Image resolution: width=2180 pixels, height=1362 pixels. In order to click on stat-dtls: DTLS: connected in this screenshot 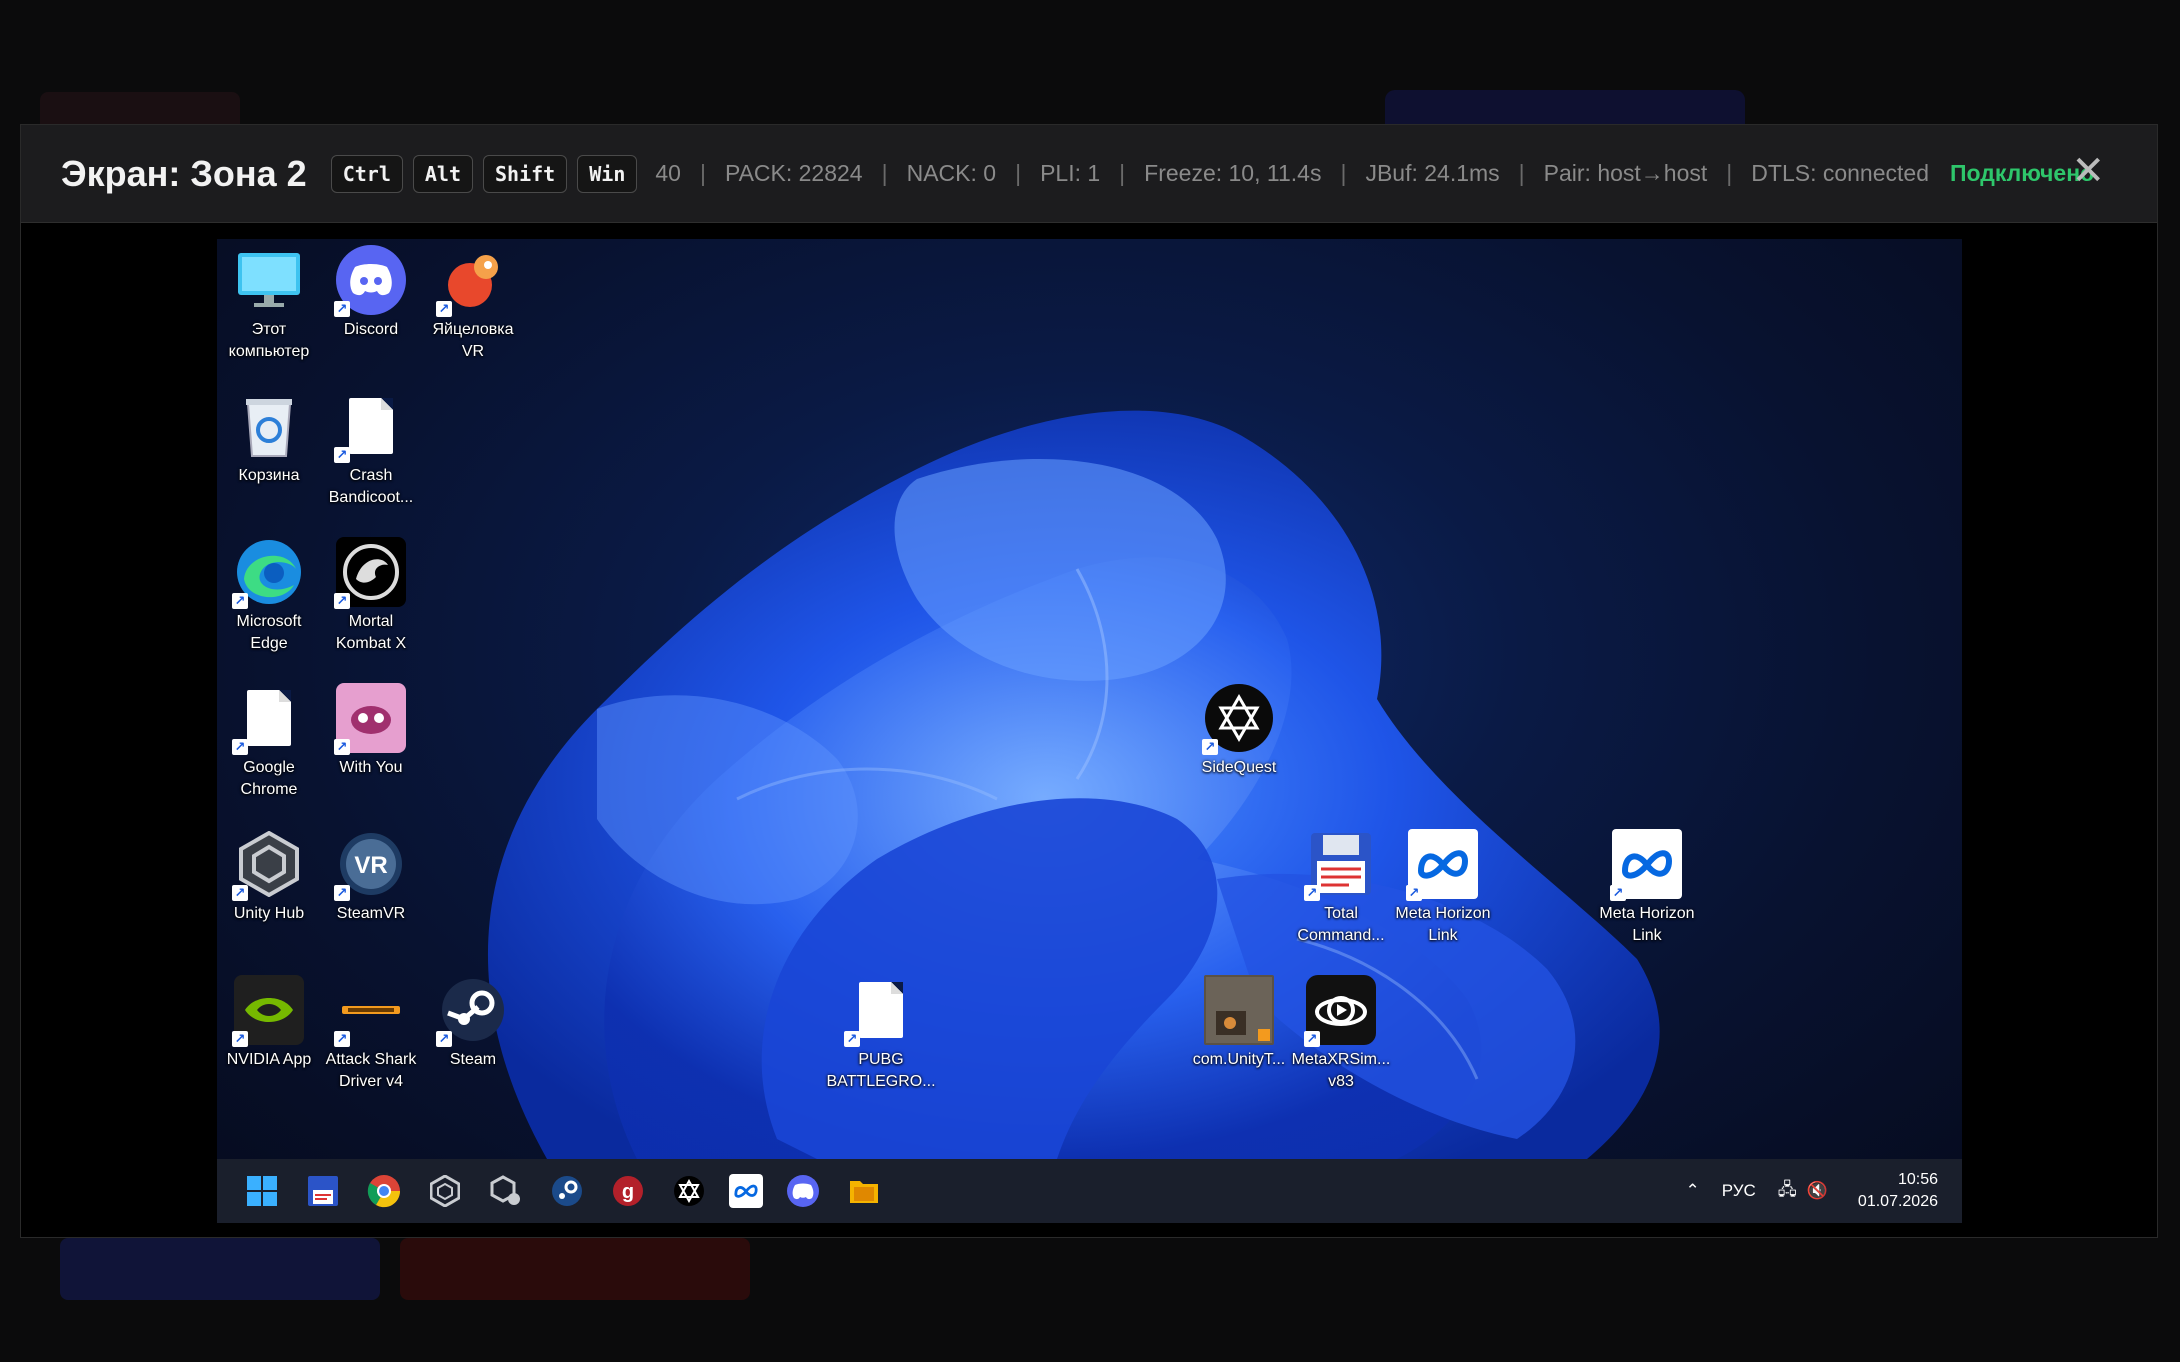, I will do `click(1840, 173)`.